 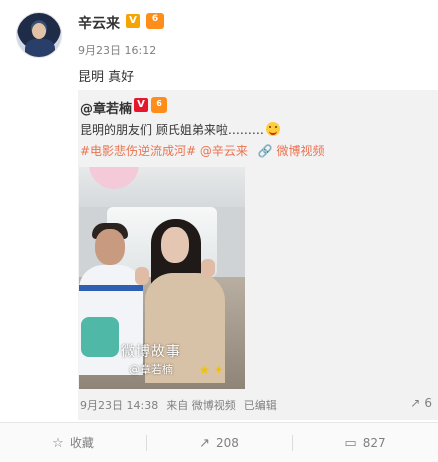 I want to click on comment-button: ▭ 827, so click(x=365, y=442).